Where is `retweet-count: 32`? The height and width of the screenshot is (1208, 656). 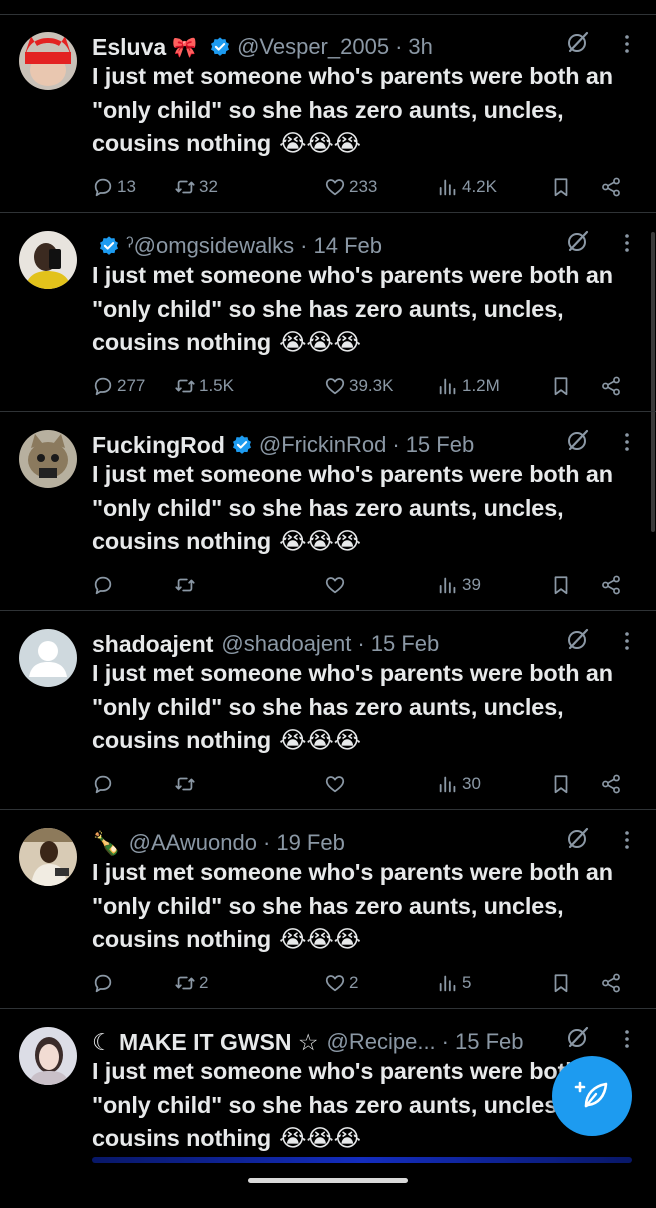
retweet-count: 32 is located at coordinates (208, 186).